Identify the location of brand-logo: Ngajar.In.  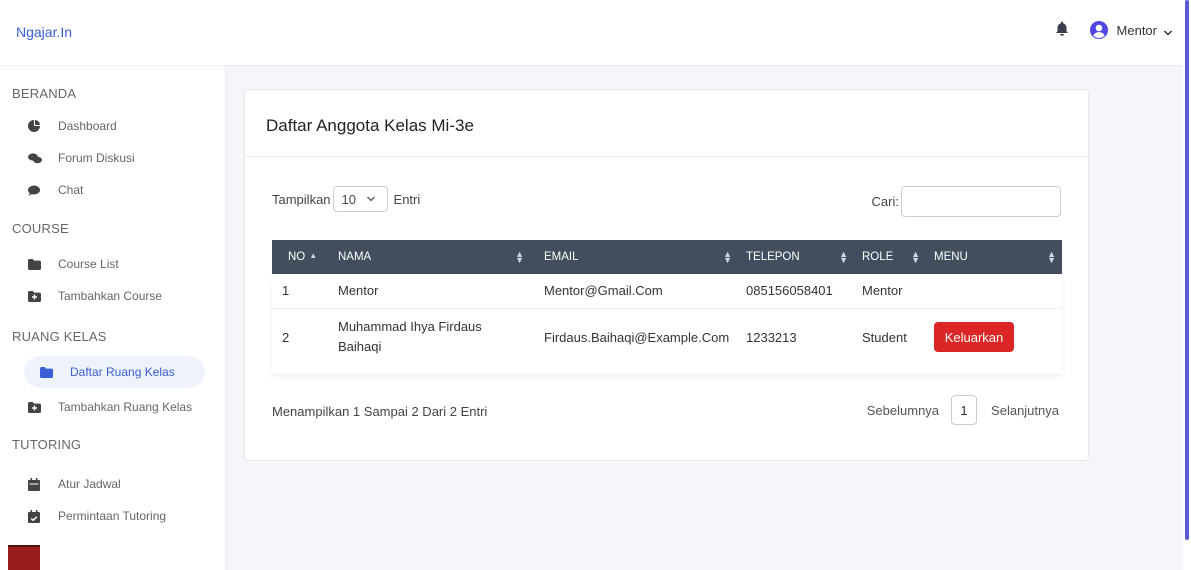
(44, 32).